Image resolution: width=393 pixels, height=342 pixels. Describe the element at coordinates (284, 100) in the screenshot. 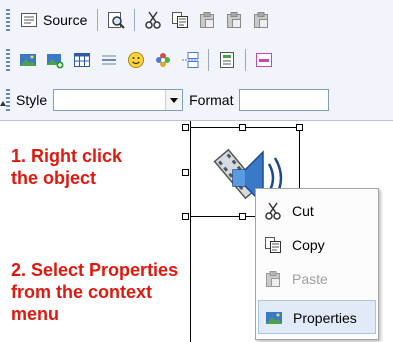

I see `format-combo` at that location.